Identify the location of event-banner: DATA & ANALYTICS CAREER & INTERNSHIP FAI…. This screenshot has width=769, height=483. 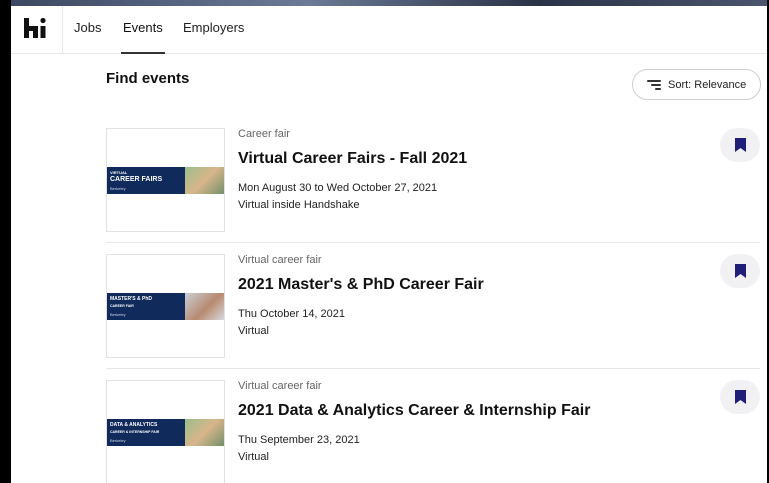
(165, 432).